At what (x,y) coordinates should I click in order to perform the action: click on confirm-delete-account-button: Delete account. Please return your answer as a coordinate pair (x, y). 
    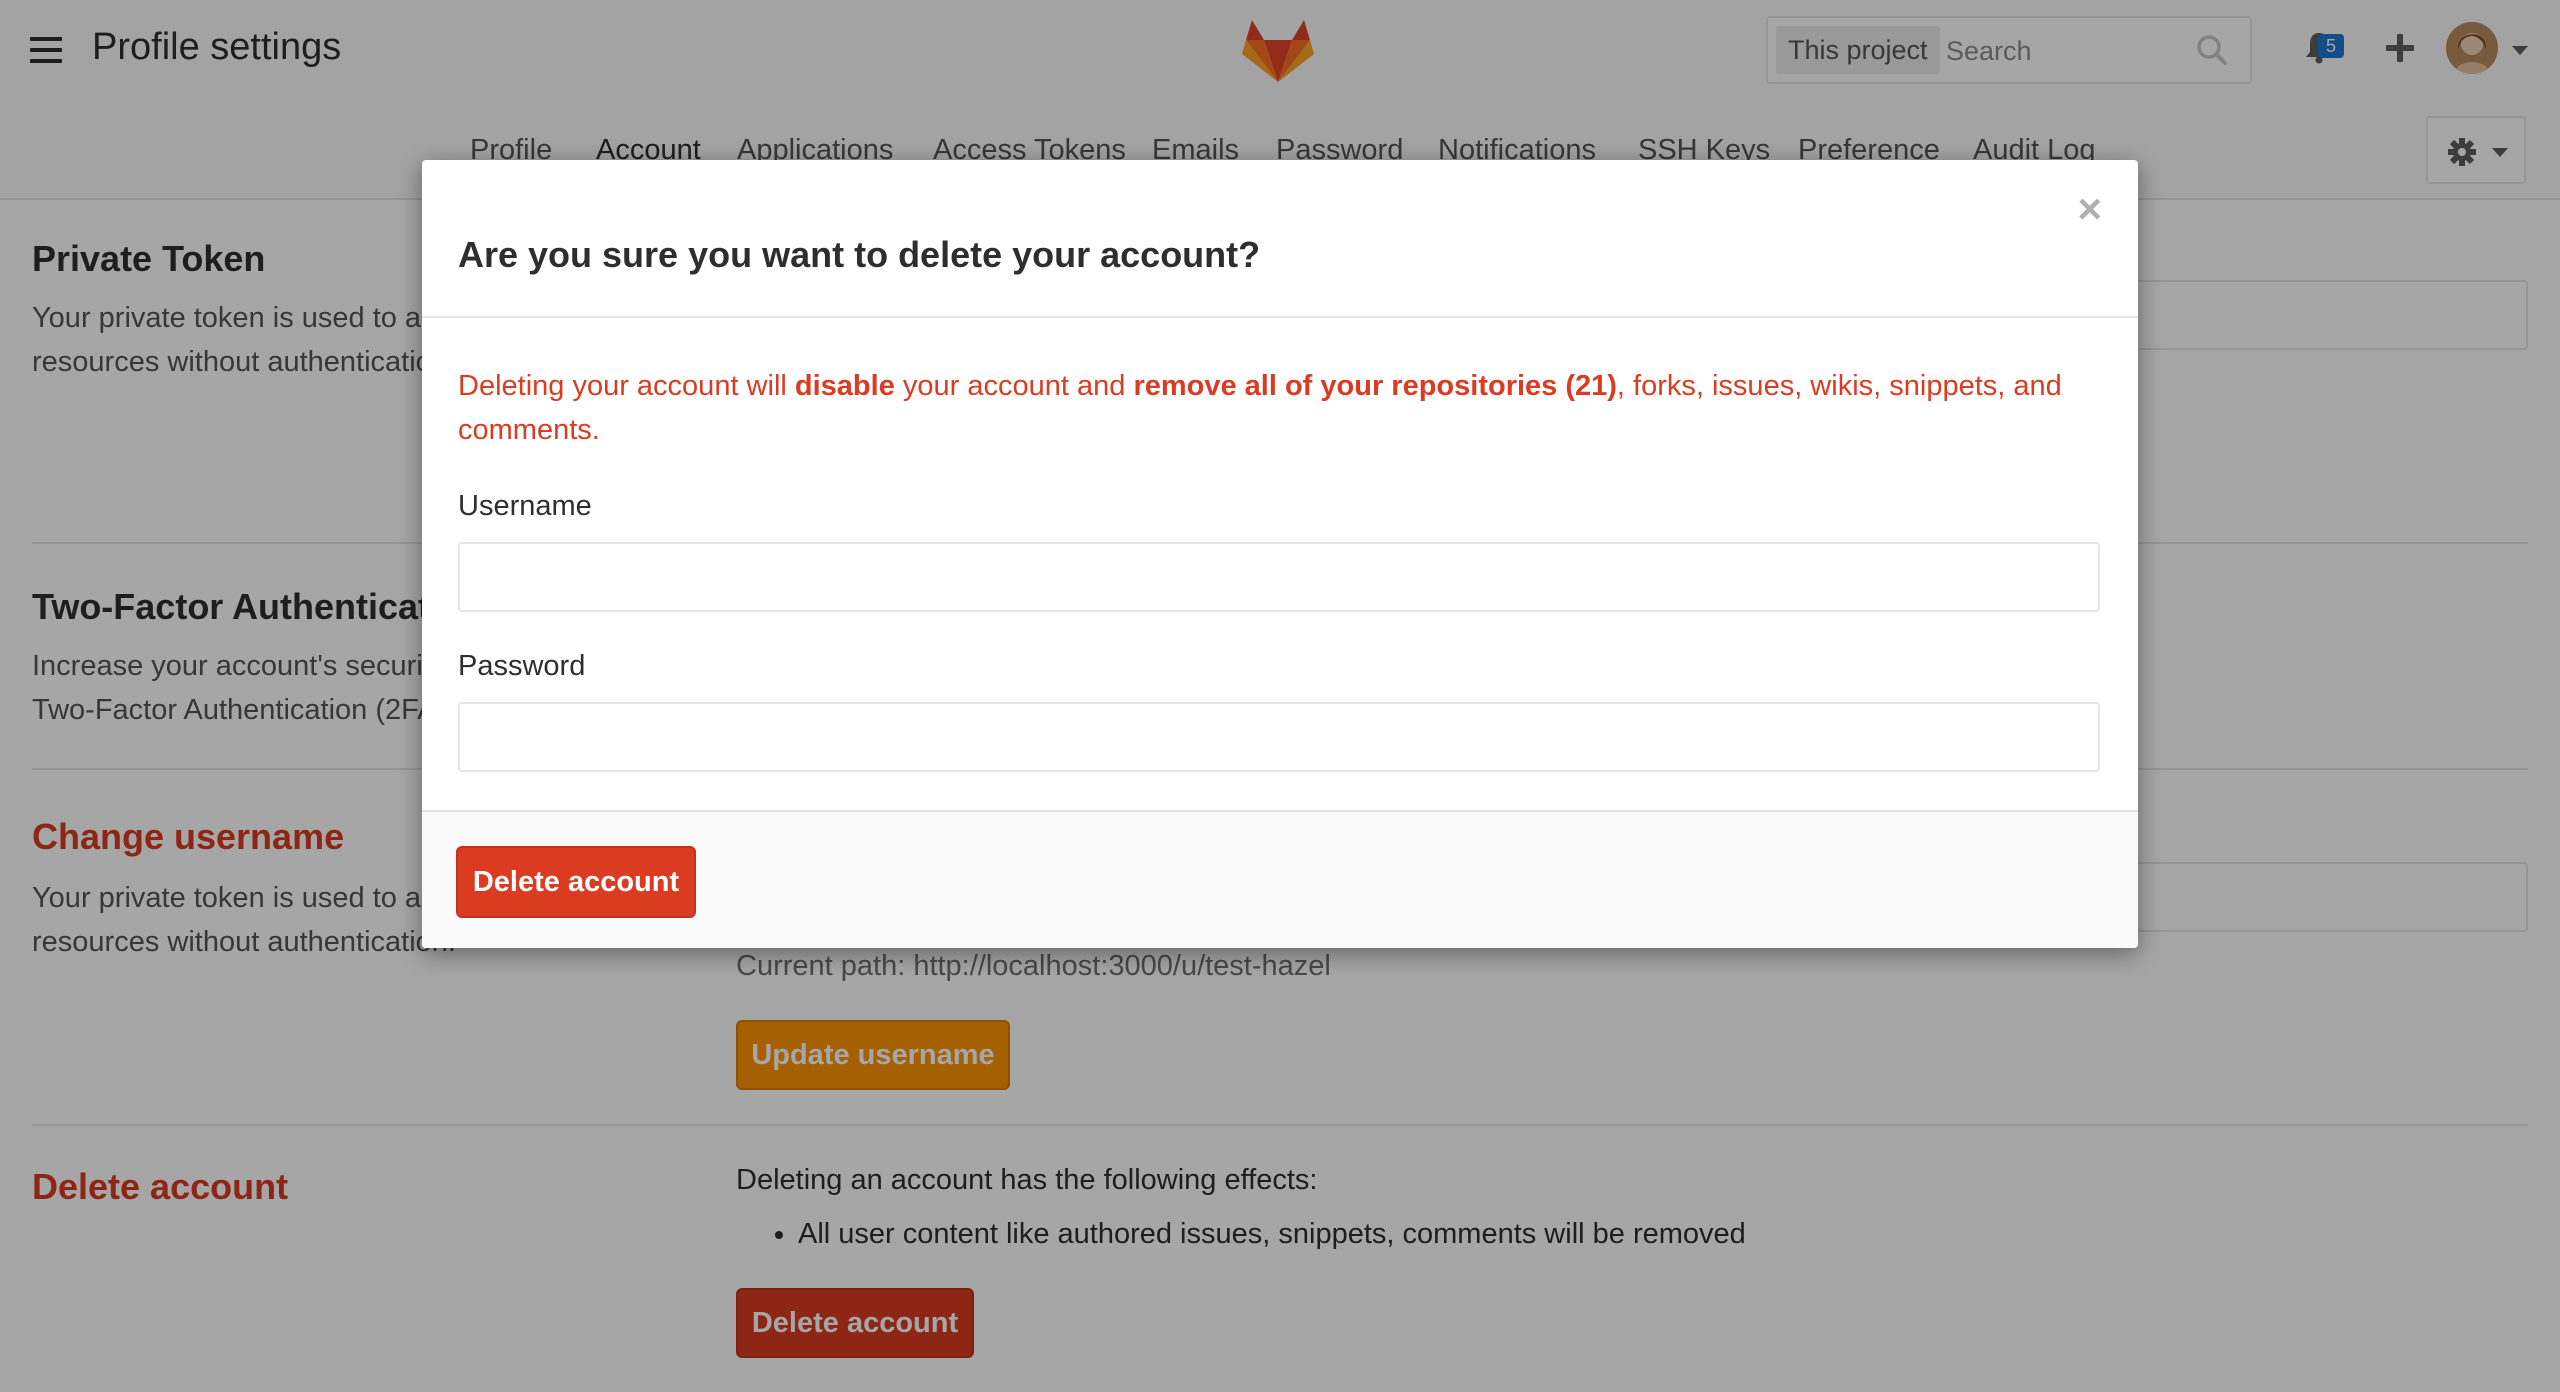
    Looking at the image, I should click on (576, 882).